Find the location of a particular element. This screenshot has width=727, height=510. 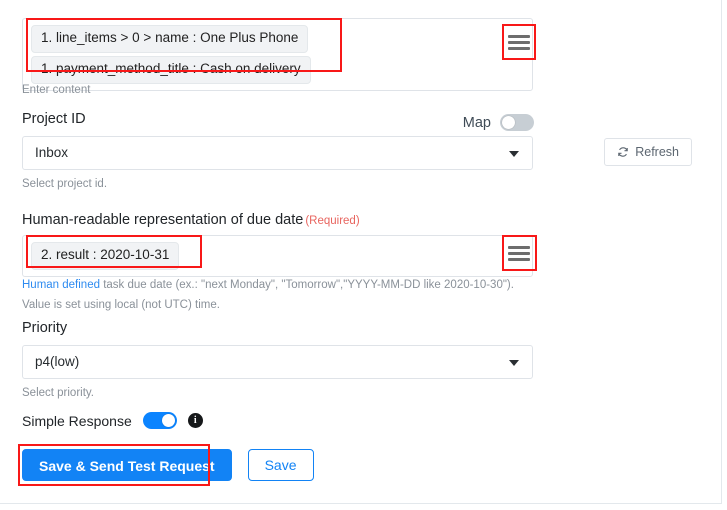

chip-row: 2. result : 2020-10-31 is located at coordinates (277, 256).